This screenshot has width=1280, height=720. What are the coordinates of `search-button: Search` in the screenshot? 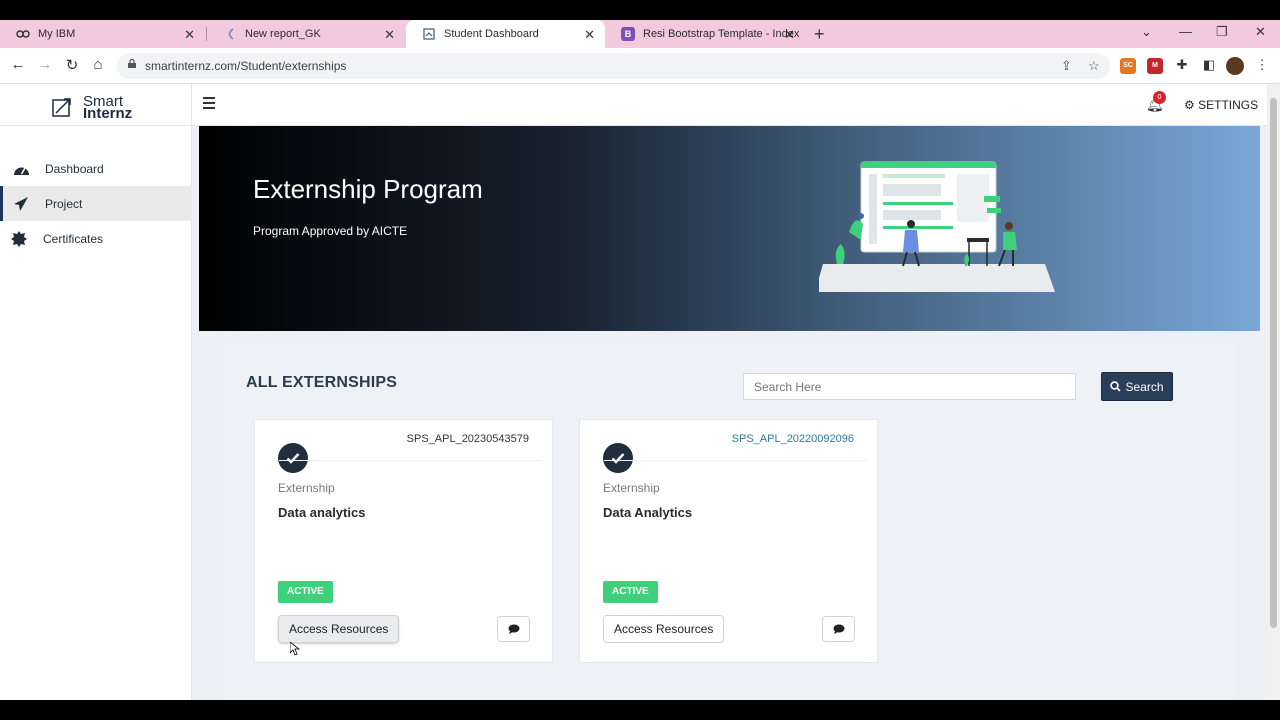 It's located at (1137, 386).